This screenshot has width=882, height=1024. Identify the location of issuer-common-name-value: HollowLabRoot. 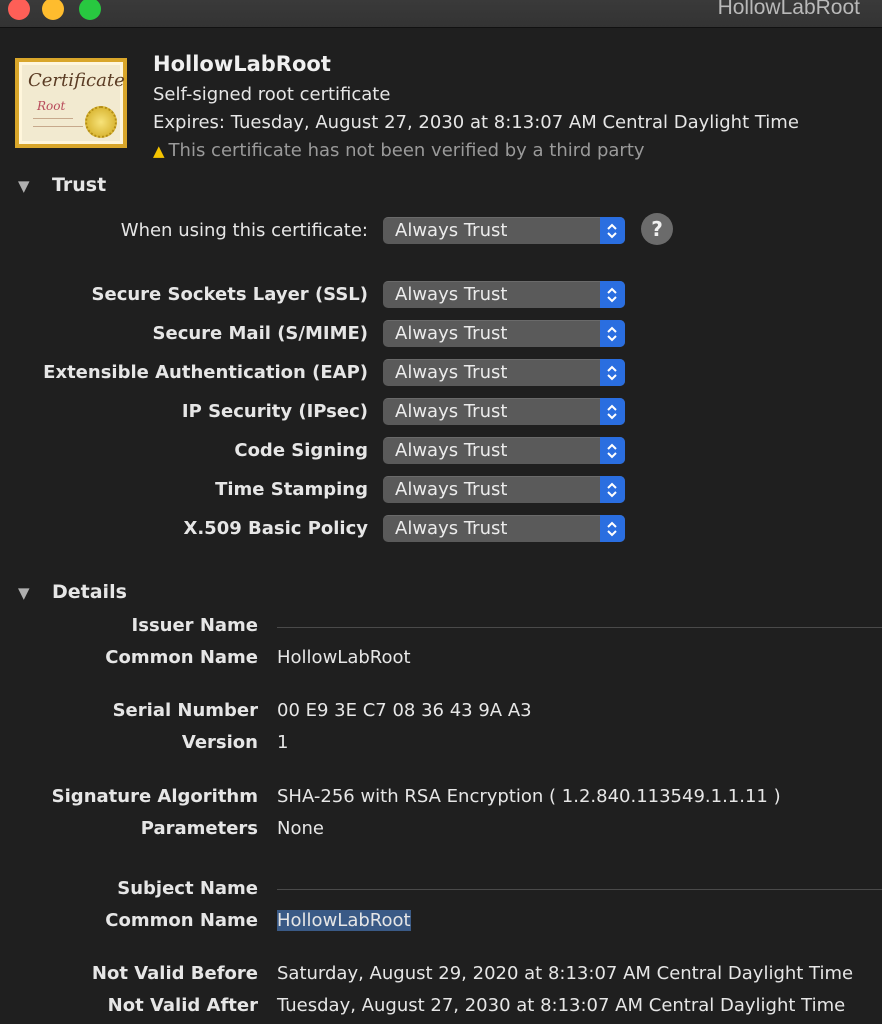
(344, 657).